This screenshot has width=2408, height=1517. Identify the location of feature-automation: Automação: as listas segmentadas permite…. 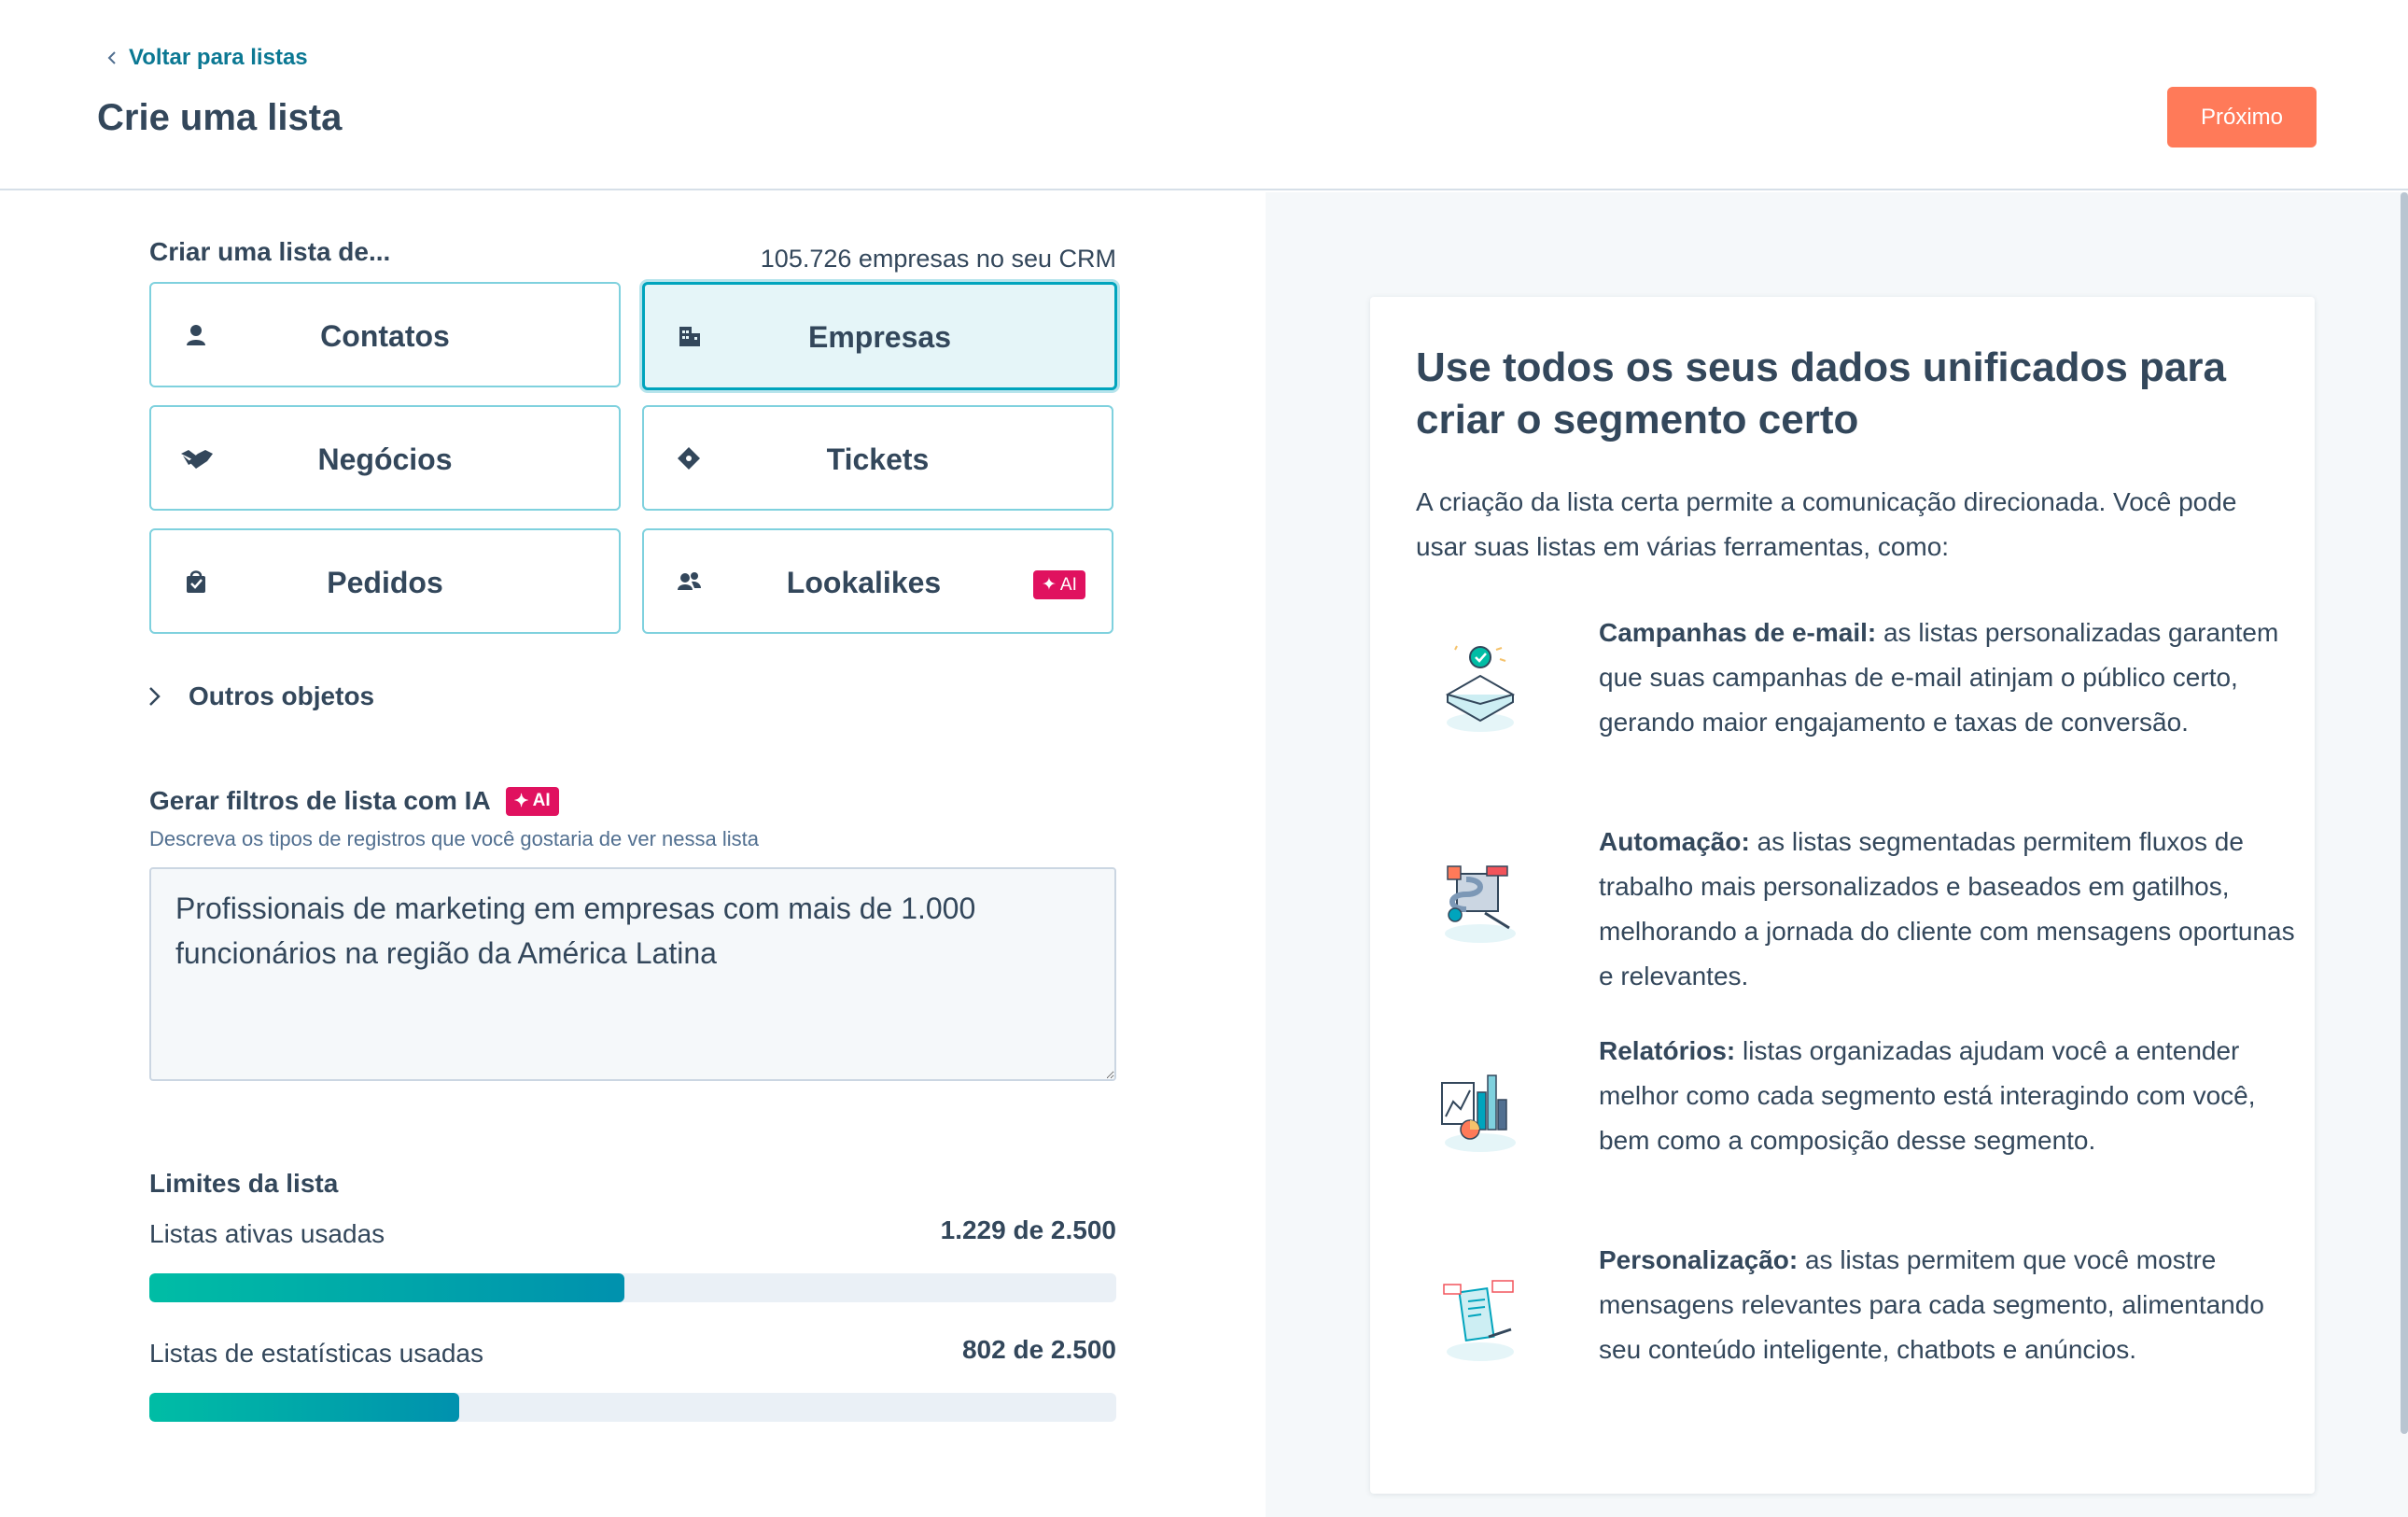
(1855, 918).